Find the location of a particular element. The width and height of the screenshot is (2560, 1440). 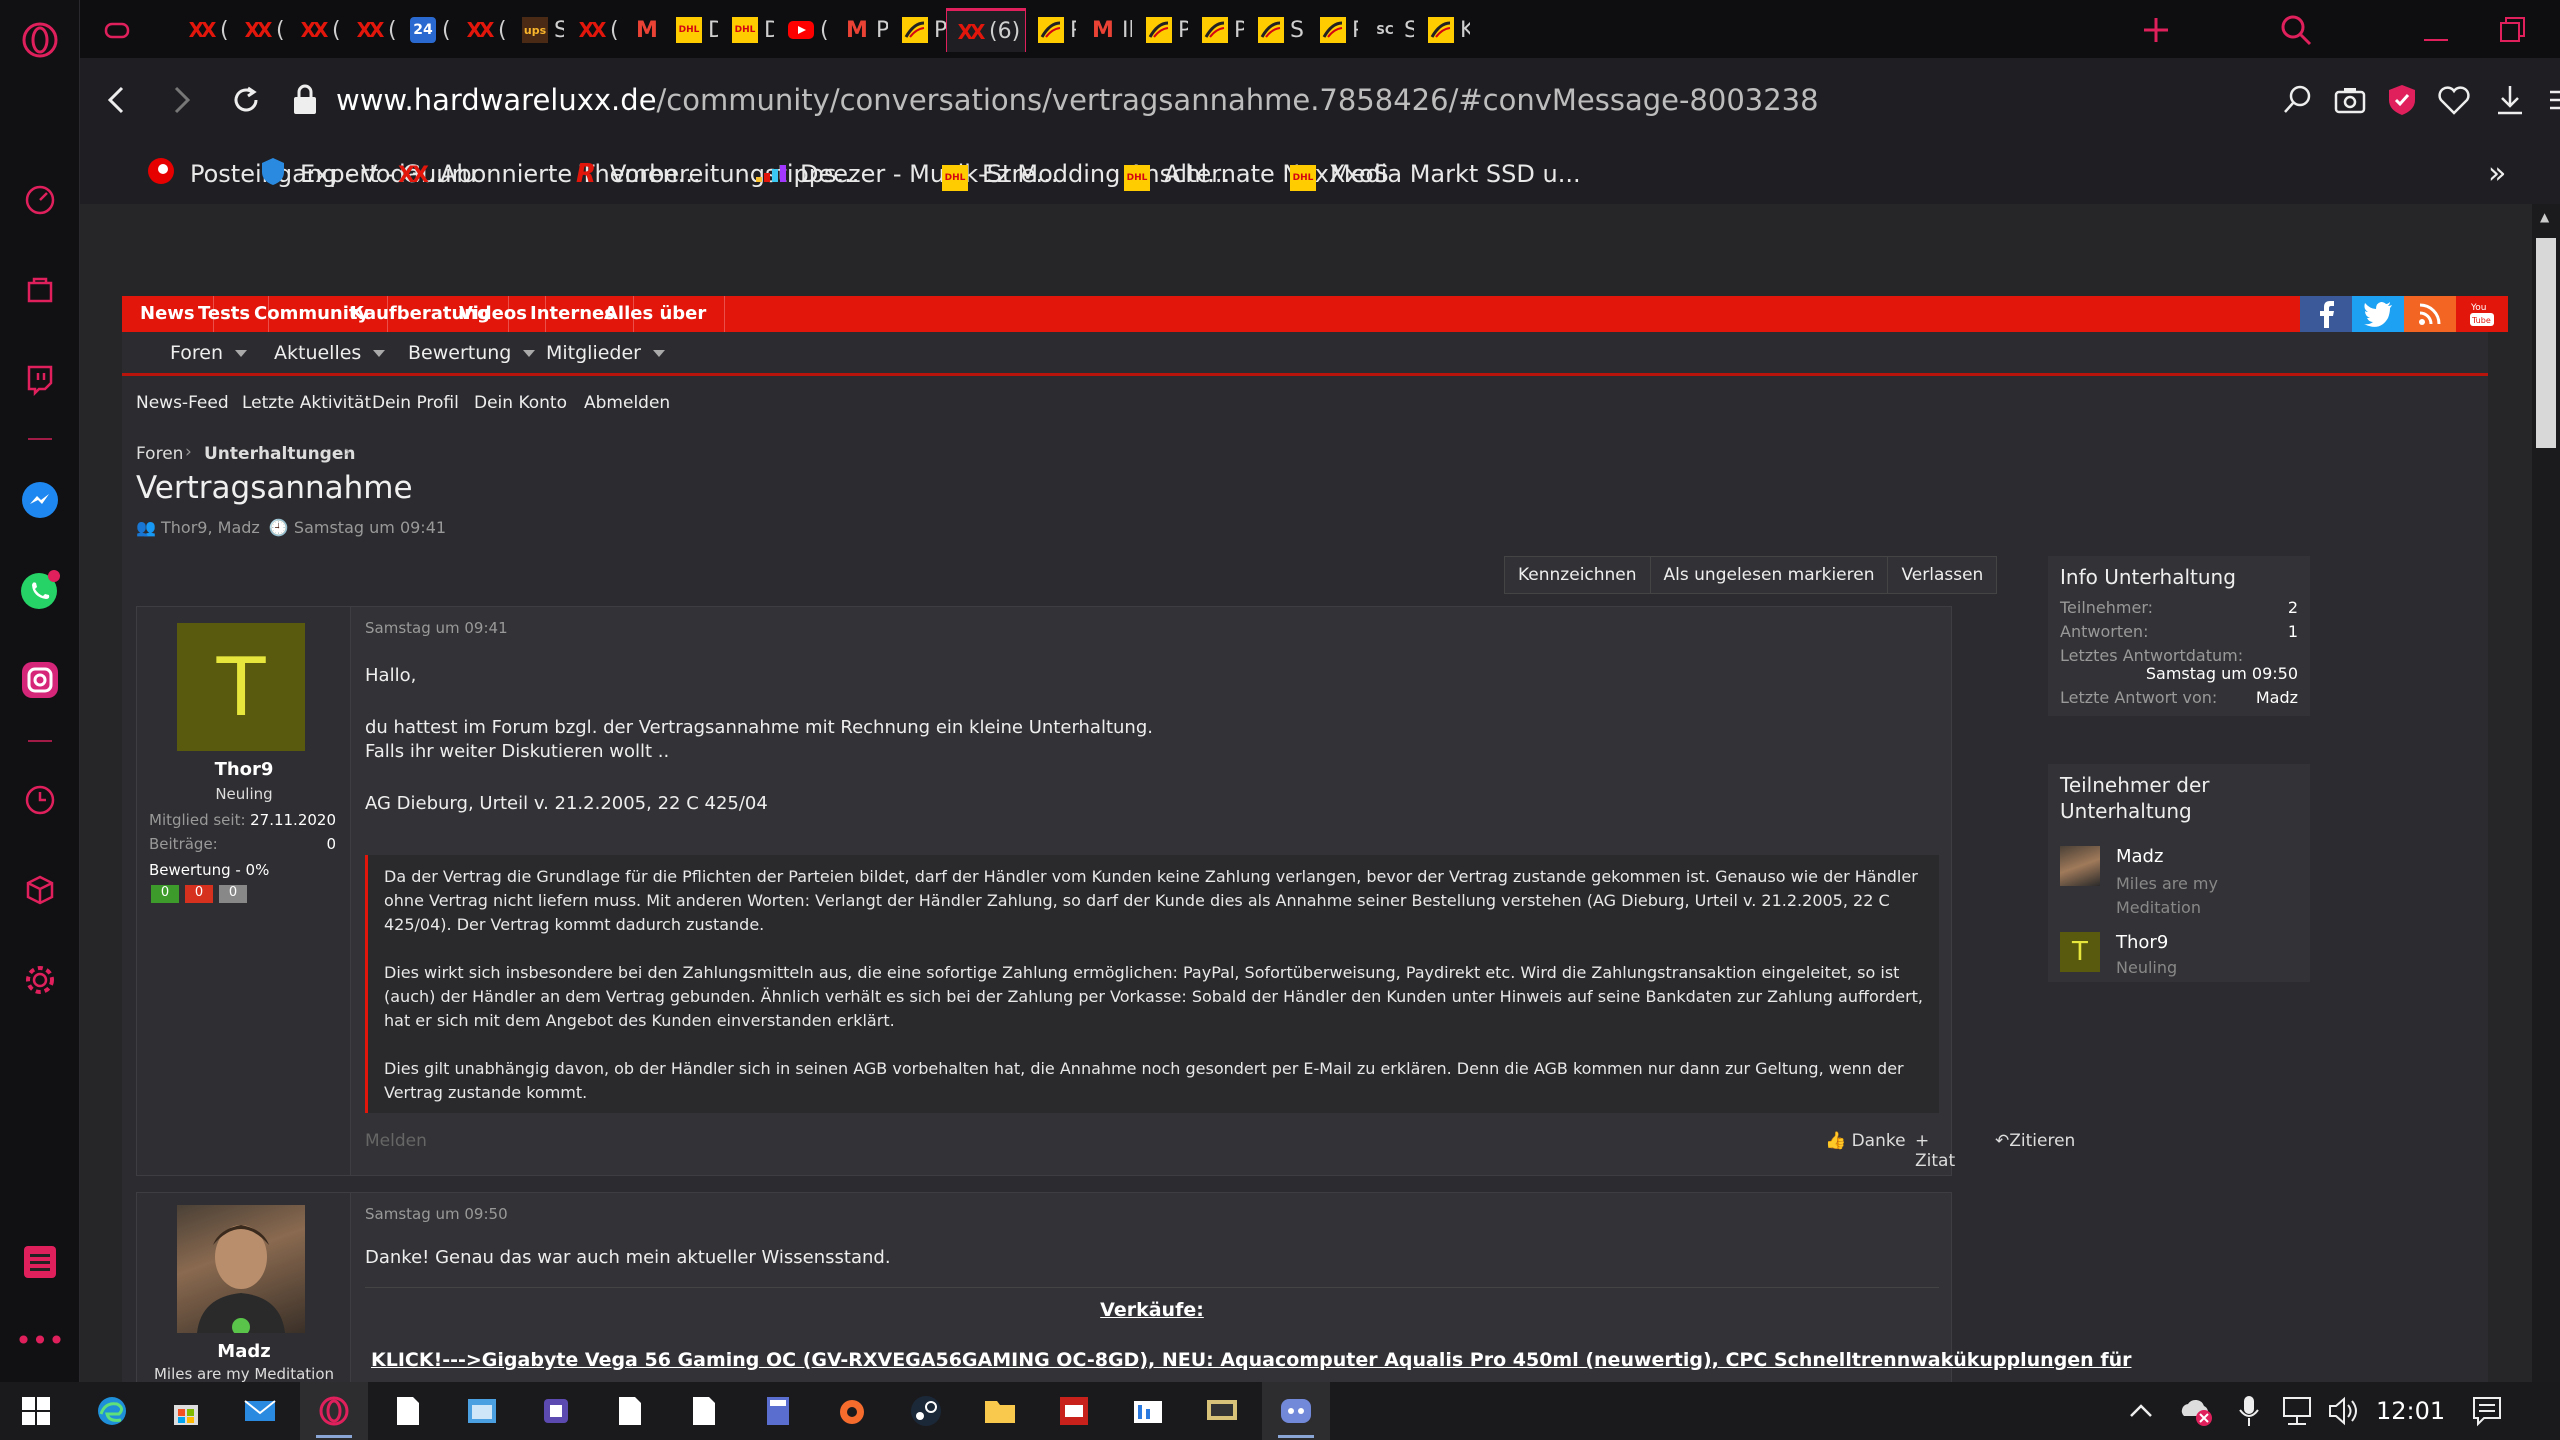

shopping-icon is located at coordinates (40, 290).